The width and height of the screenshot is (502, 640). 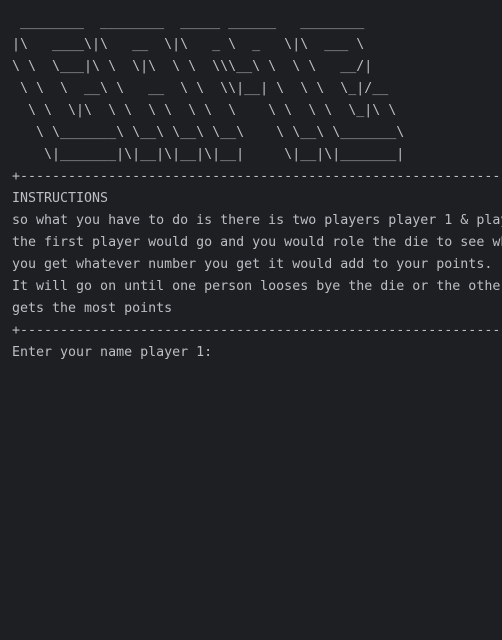 I want to click on ascii-art-line: \ \ \___|\ \ \|\ \ \ \\\__\ \ \ \ __/|, so click(x=192, y=66).